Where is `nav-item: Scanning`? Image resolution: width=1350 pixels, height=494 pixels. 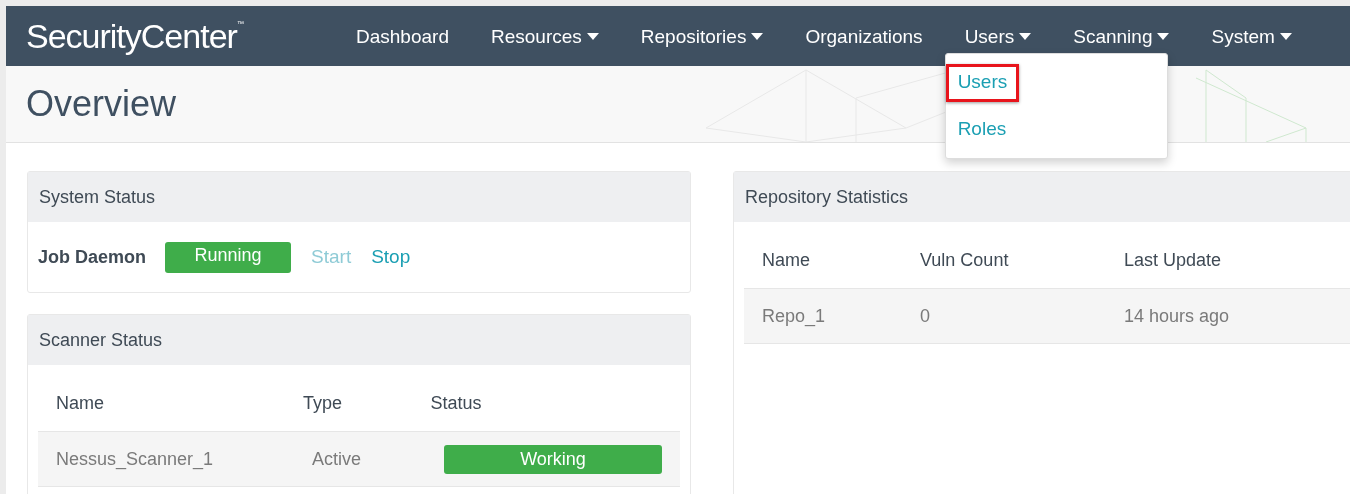
nav-item: Scanning is located at coordinates (1121, 36).